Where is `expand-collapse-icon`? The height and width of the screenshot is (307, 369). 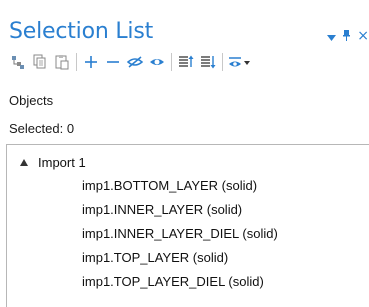 expand-collapse-icon is located at coordinates (24, 162).